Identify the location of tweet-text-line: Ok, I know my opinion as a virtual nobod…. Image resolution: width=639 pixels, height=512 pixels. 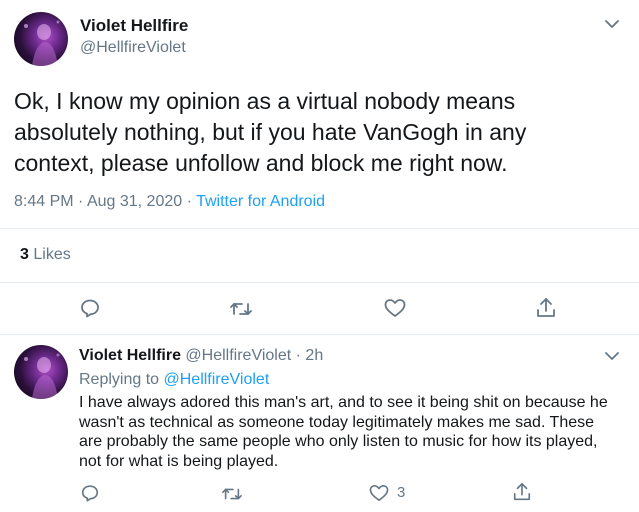
(265, 101).